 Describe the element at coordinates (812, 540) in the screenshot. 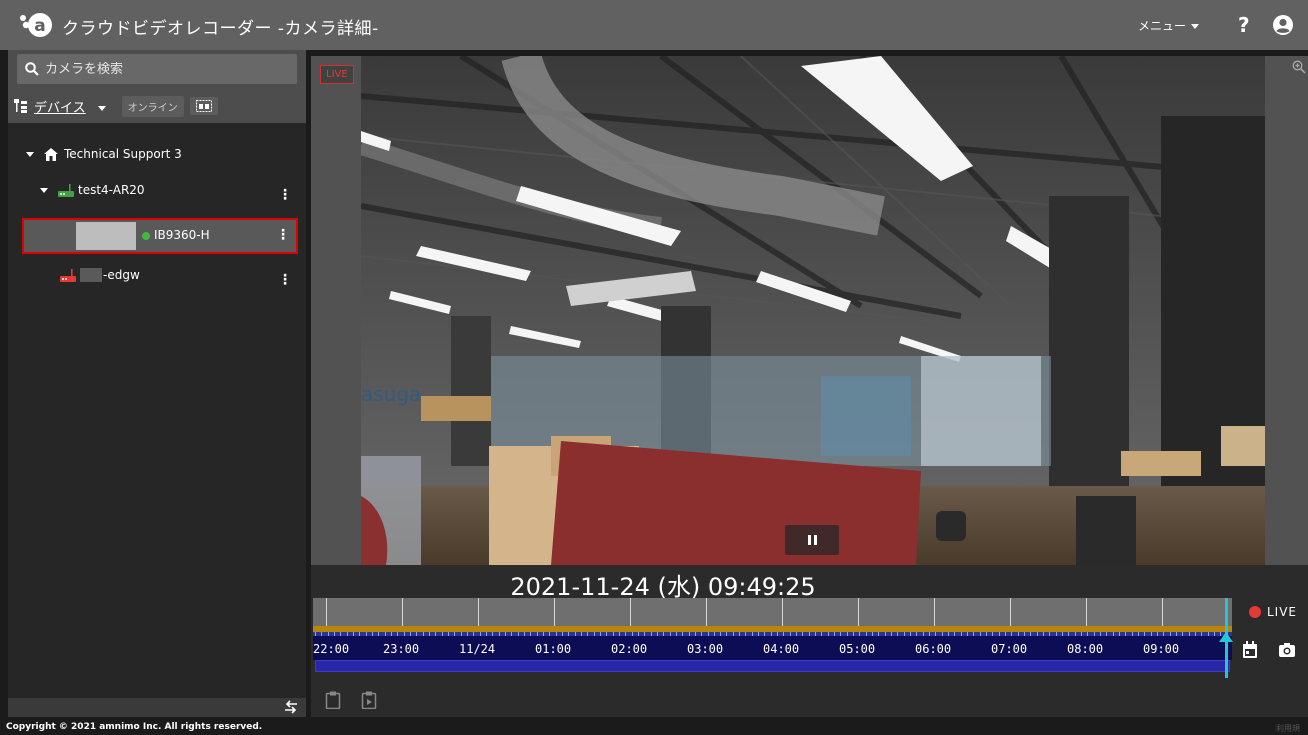

I see `pause-button` at that location.